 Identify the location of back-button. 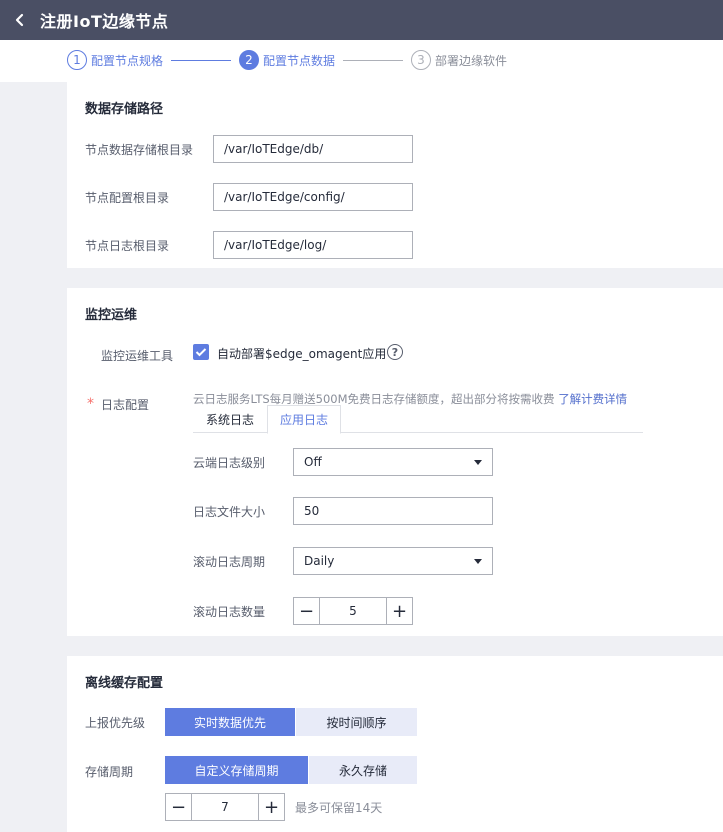
(20, 20).